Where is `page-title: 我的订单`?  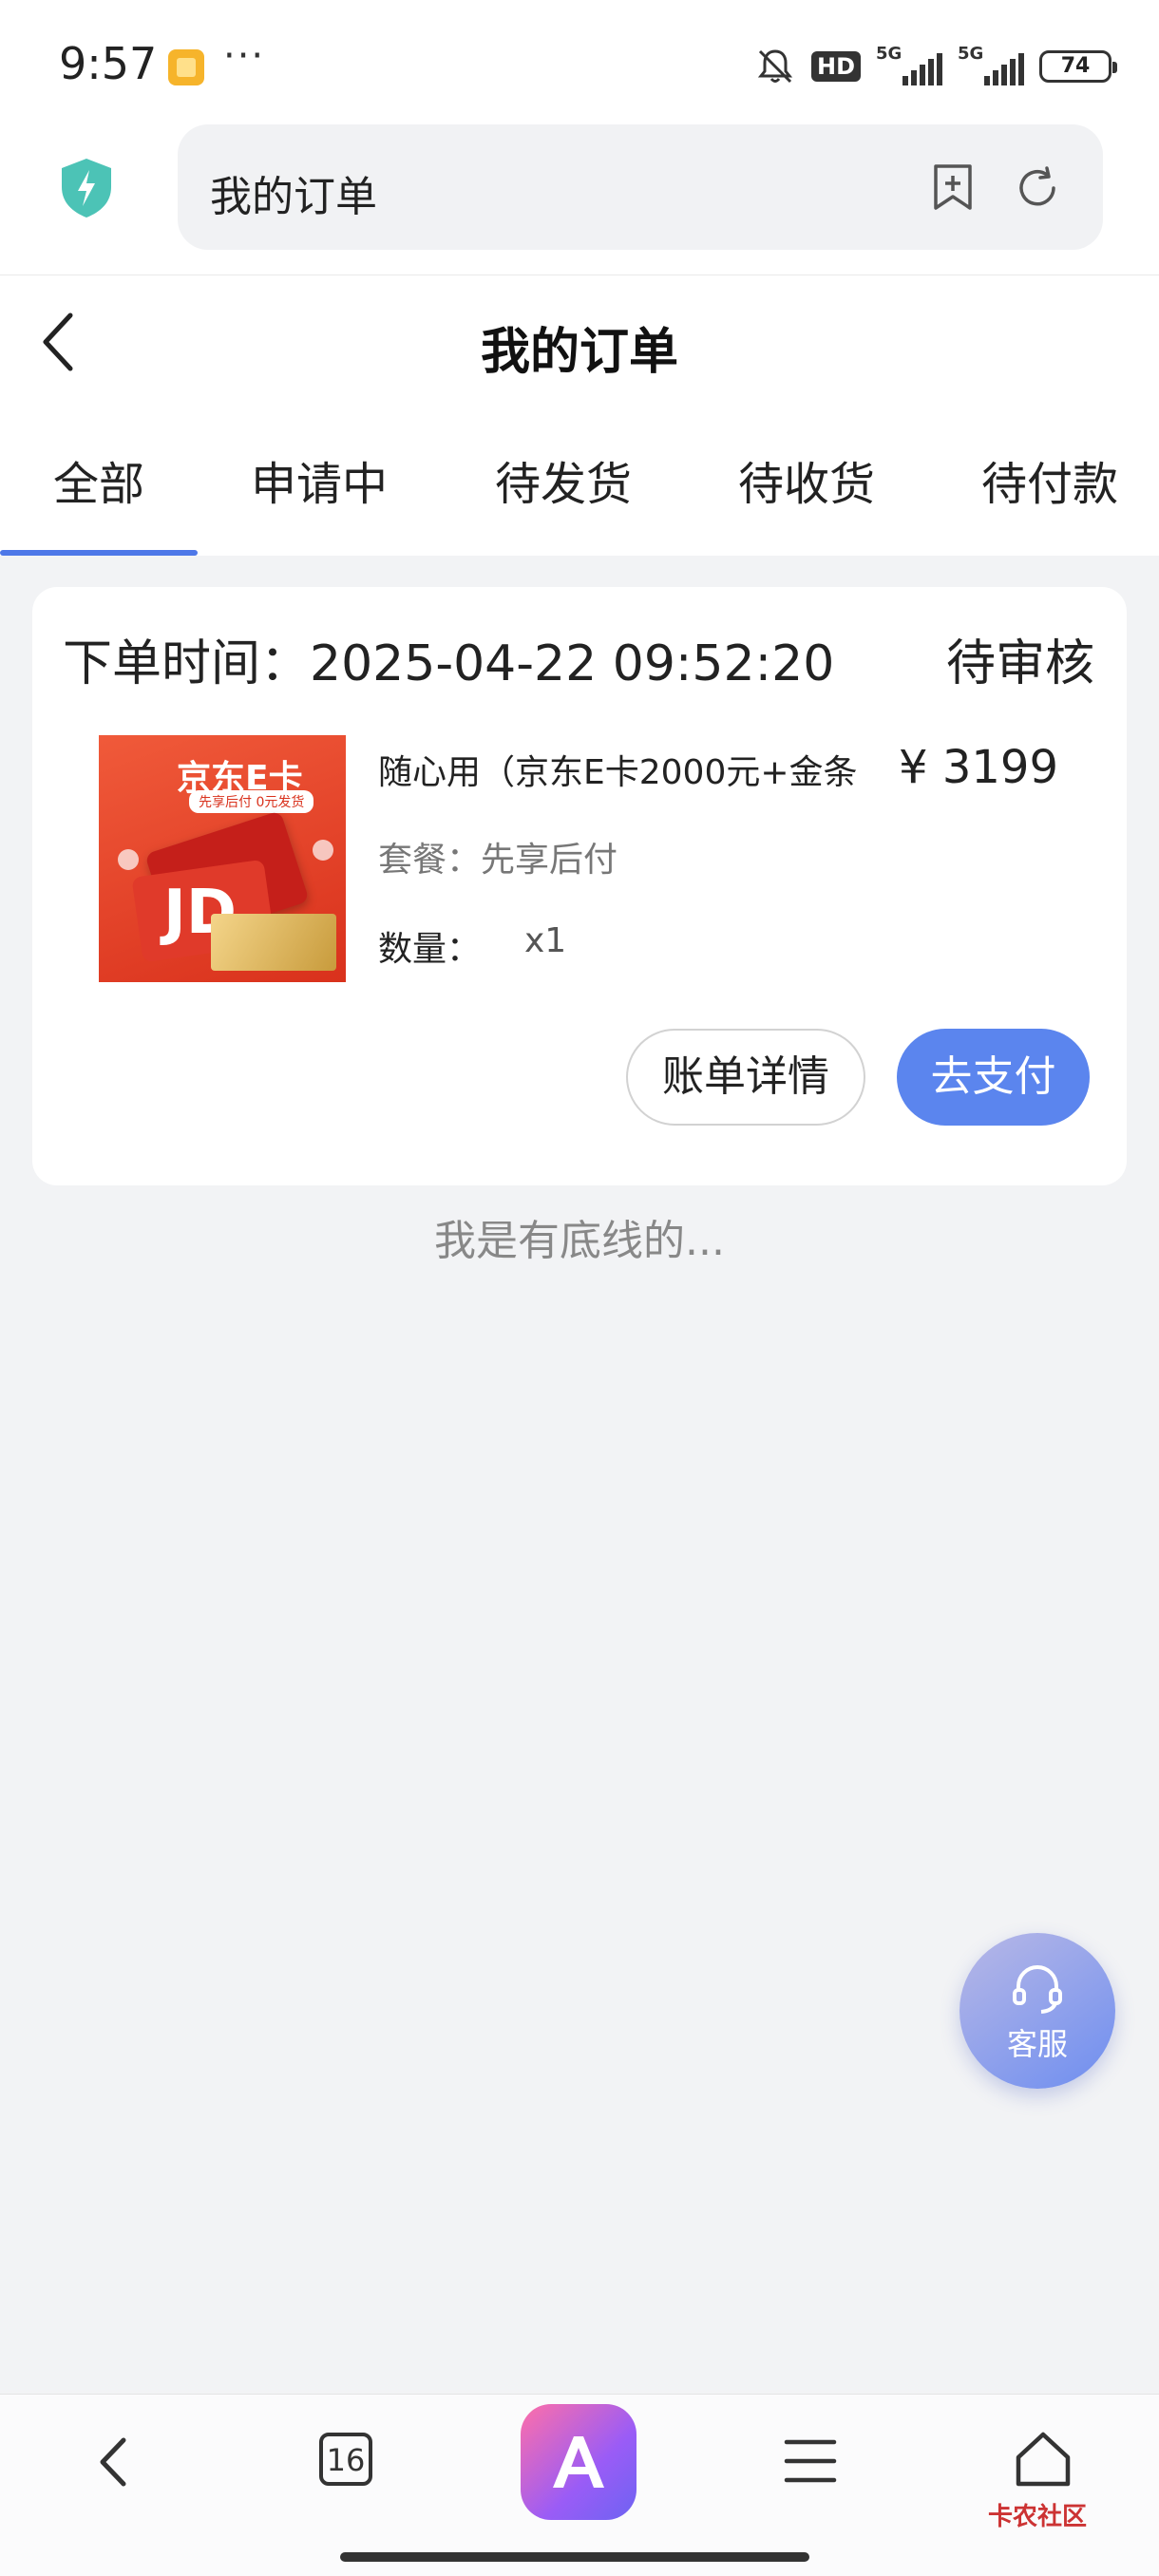 page-title: 我的订单 is located at coordinates (579, 352).